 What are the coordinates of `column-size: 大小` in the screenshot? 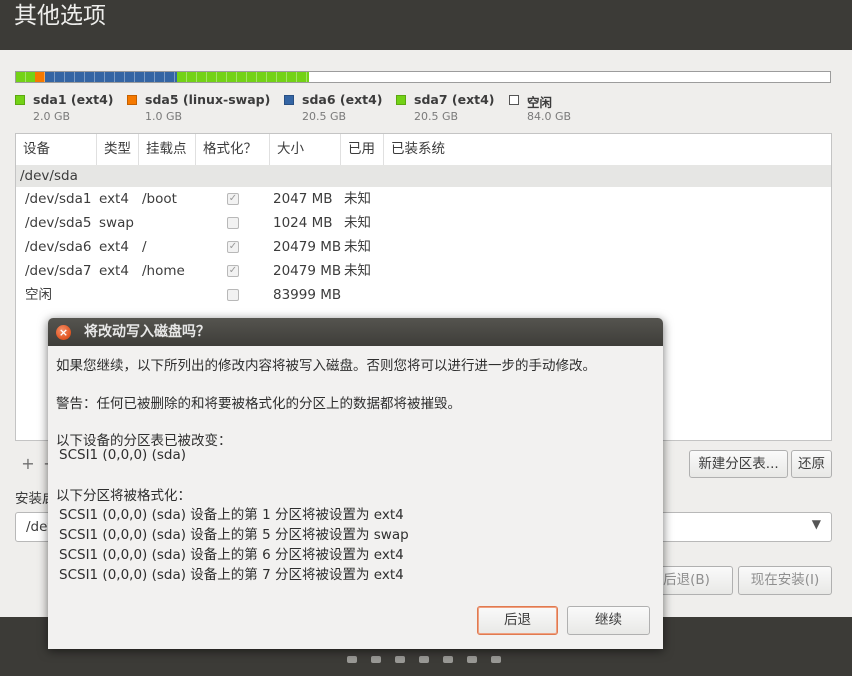 It's located at (305, 149).